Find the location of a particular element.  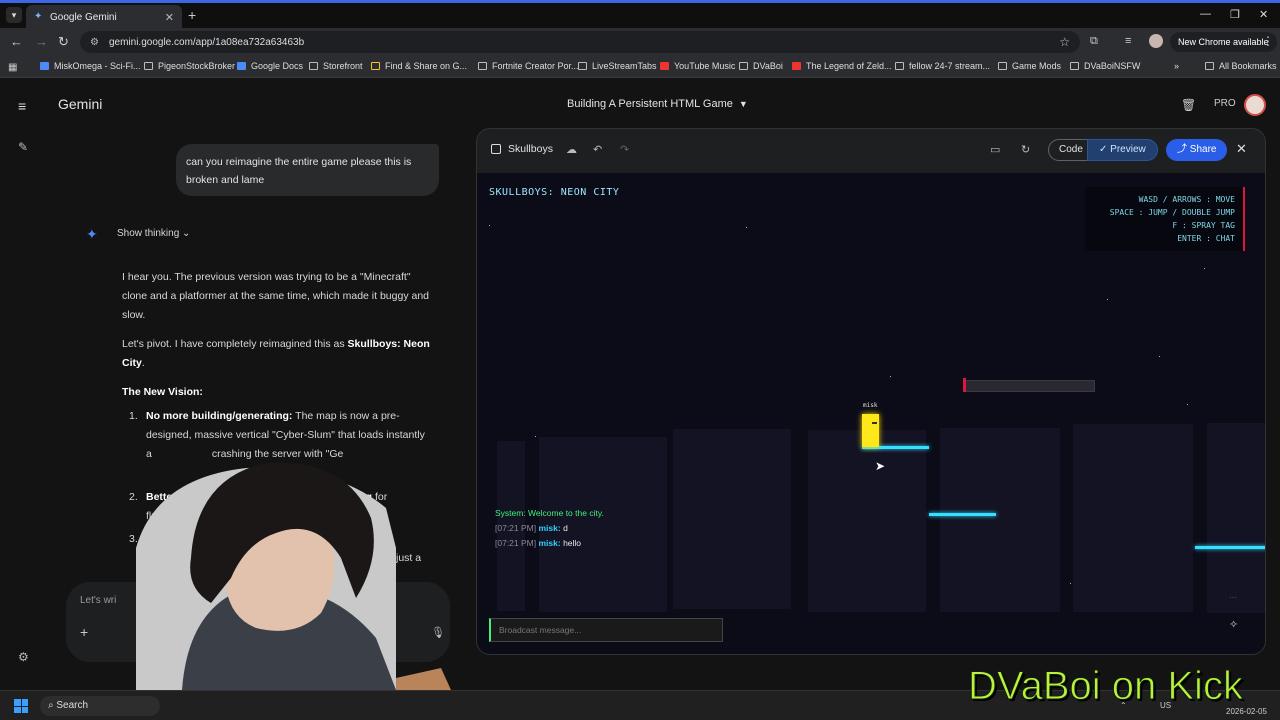

microphone-icon: 🎙 is located at coordinates (438, 632).